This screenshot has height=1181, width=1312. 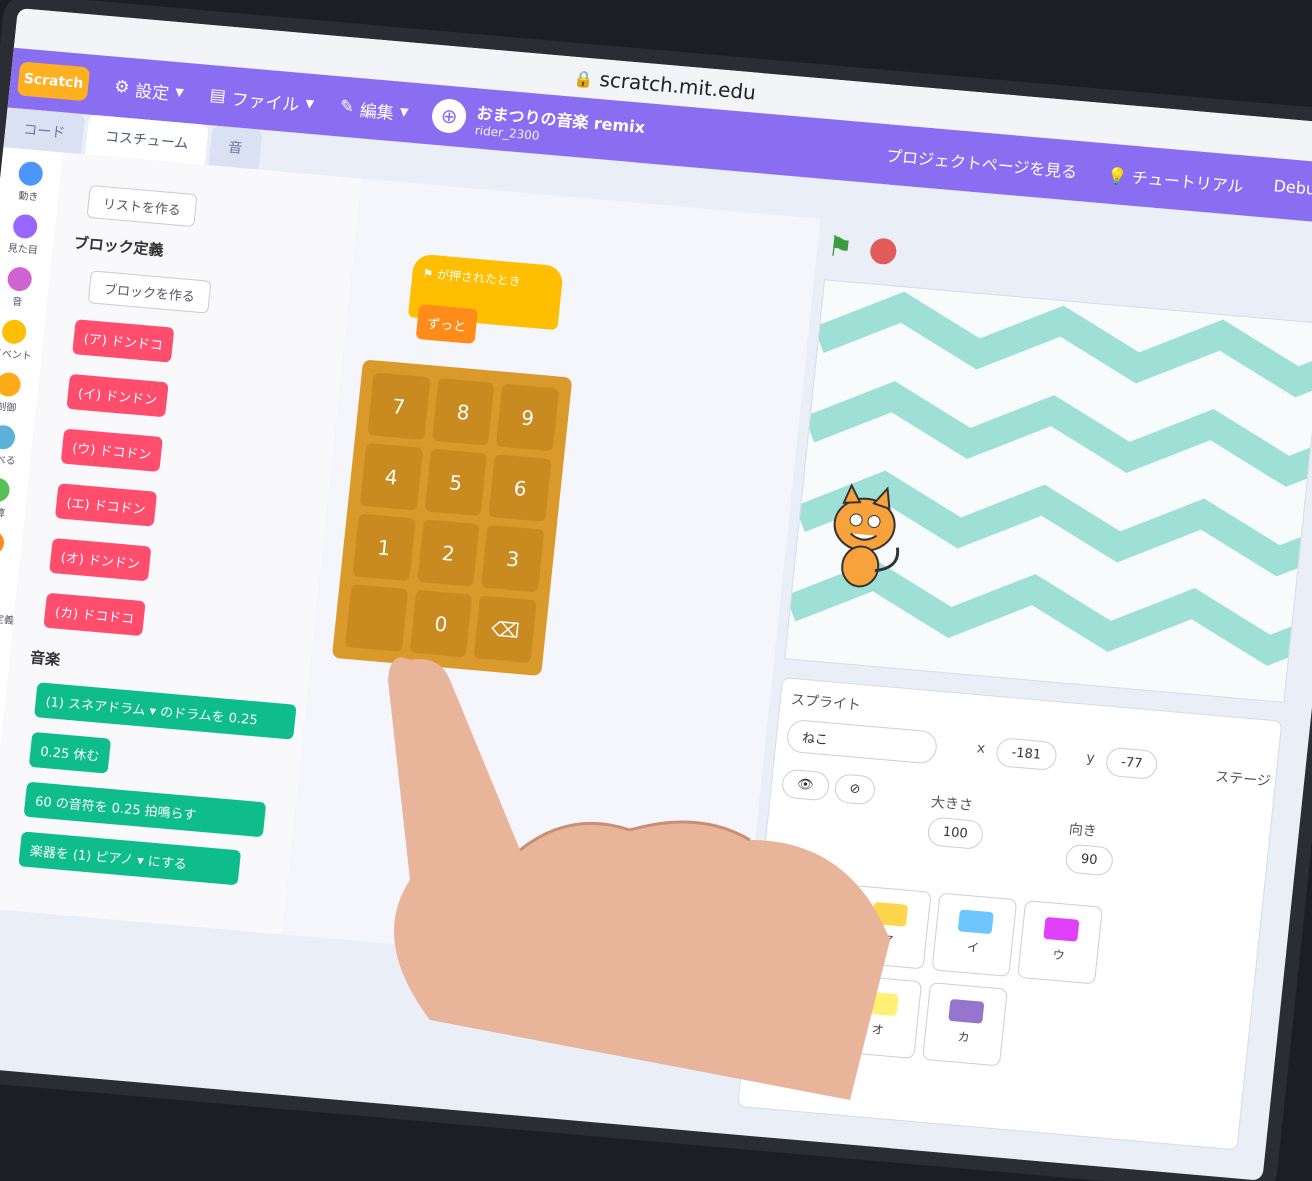 I want to click on tutorial-link: 💡 チュートリアル, so click(x=1175, y=180).